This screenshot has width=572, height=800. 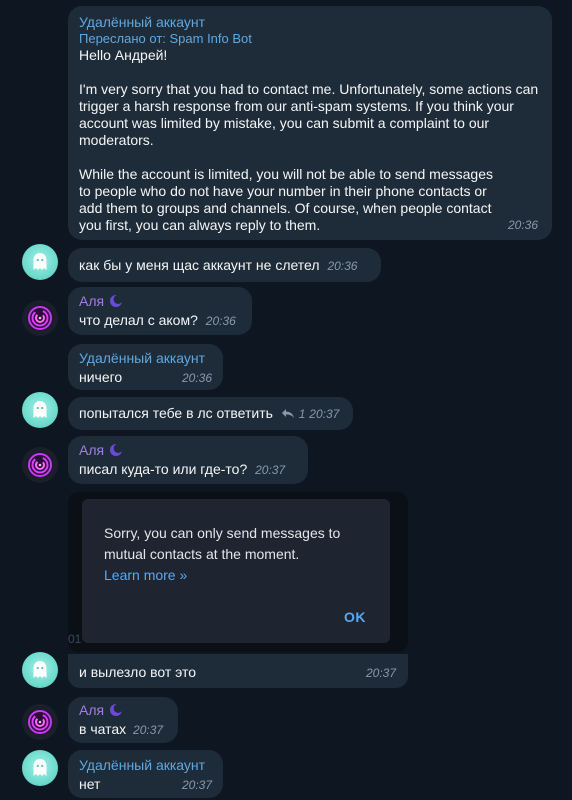 What do you see at coordinates (236, 575) in the screenshot?
I see `learn-more-link: Learn more »` at bounding box center [236, 575].